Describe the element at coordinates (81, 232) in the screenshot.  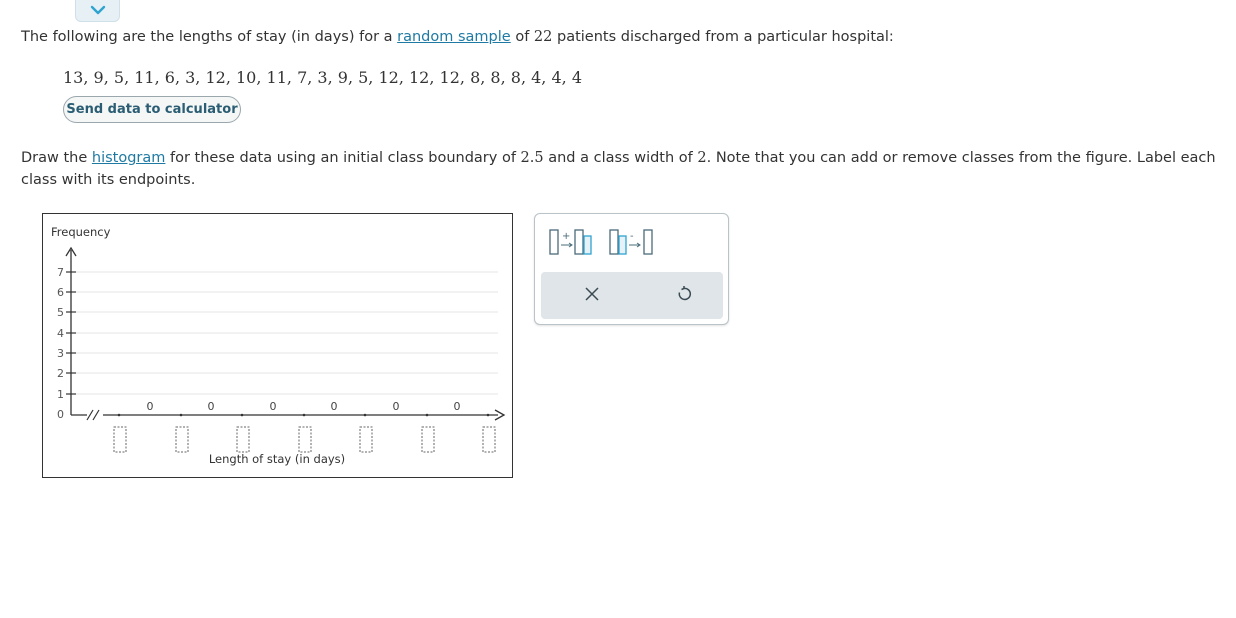
I see `y-axis-label: Frequency` at that location.